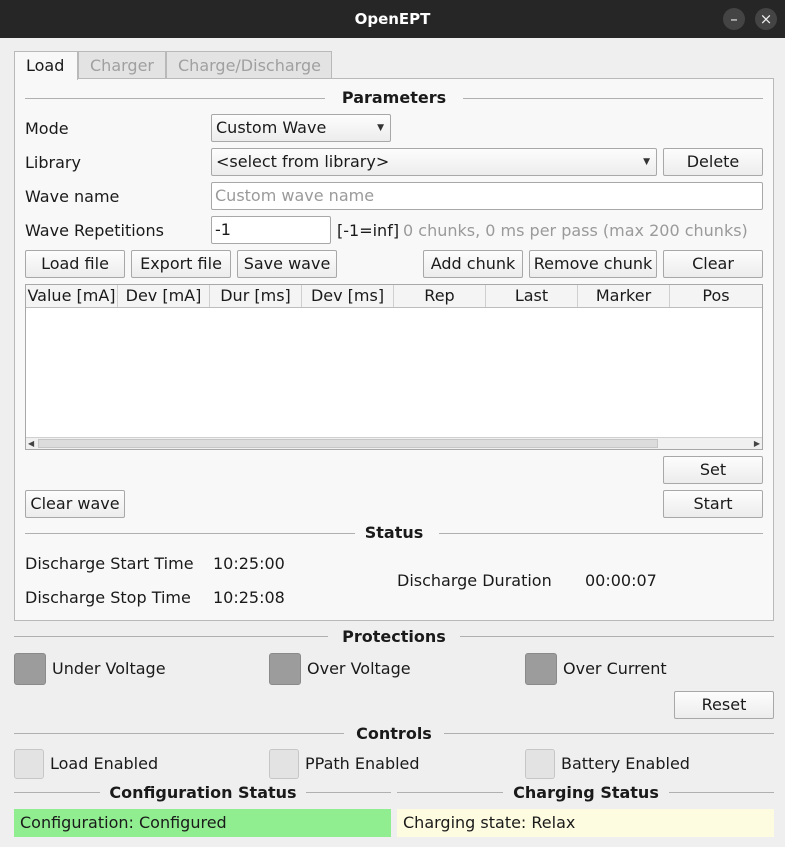 This screenshot has width=785, height=847. I want to click on over-current-label: Over Current, so click(615, 668).